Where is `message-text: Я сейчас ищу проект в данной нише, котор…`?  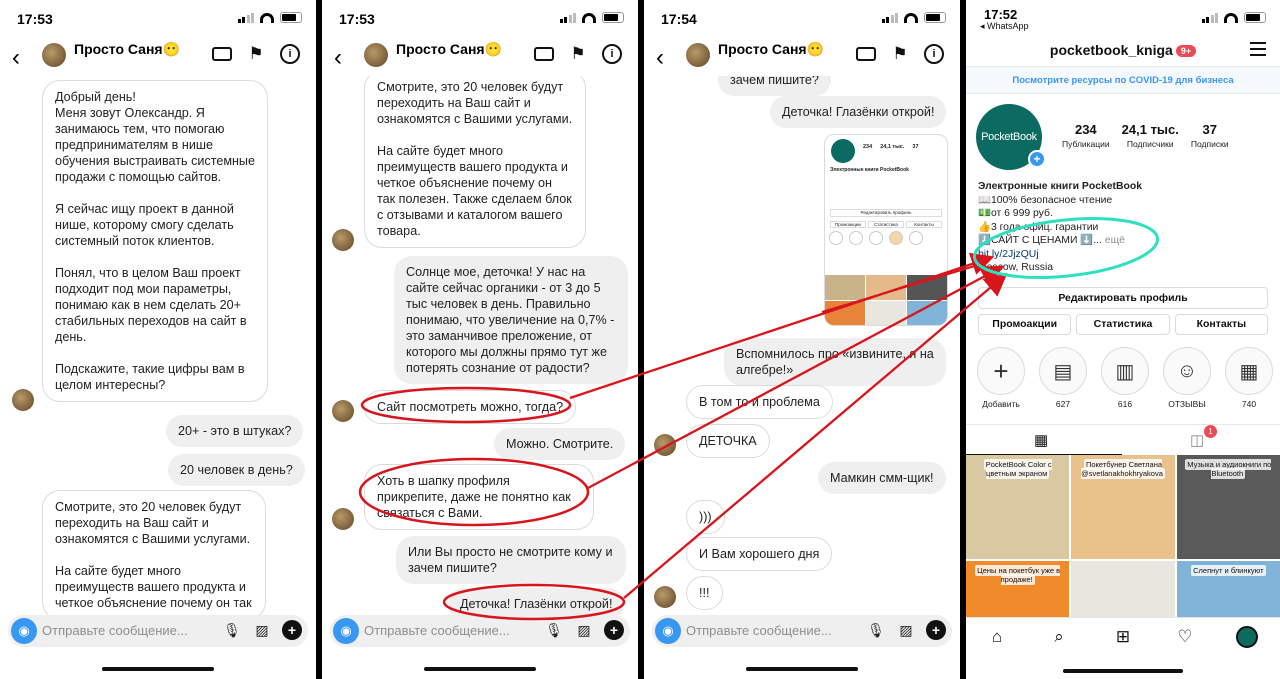 message-text: Я сейчас ищу проект в данной нише, котор… is located at coordinates (144, 225).